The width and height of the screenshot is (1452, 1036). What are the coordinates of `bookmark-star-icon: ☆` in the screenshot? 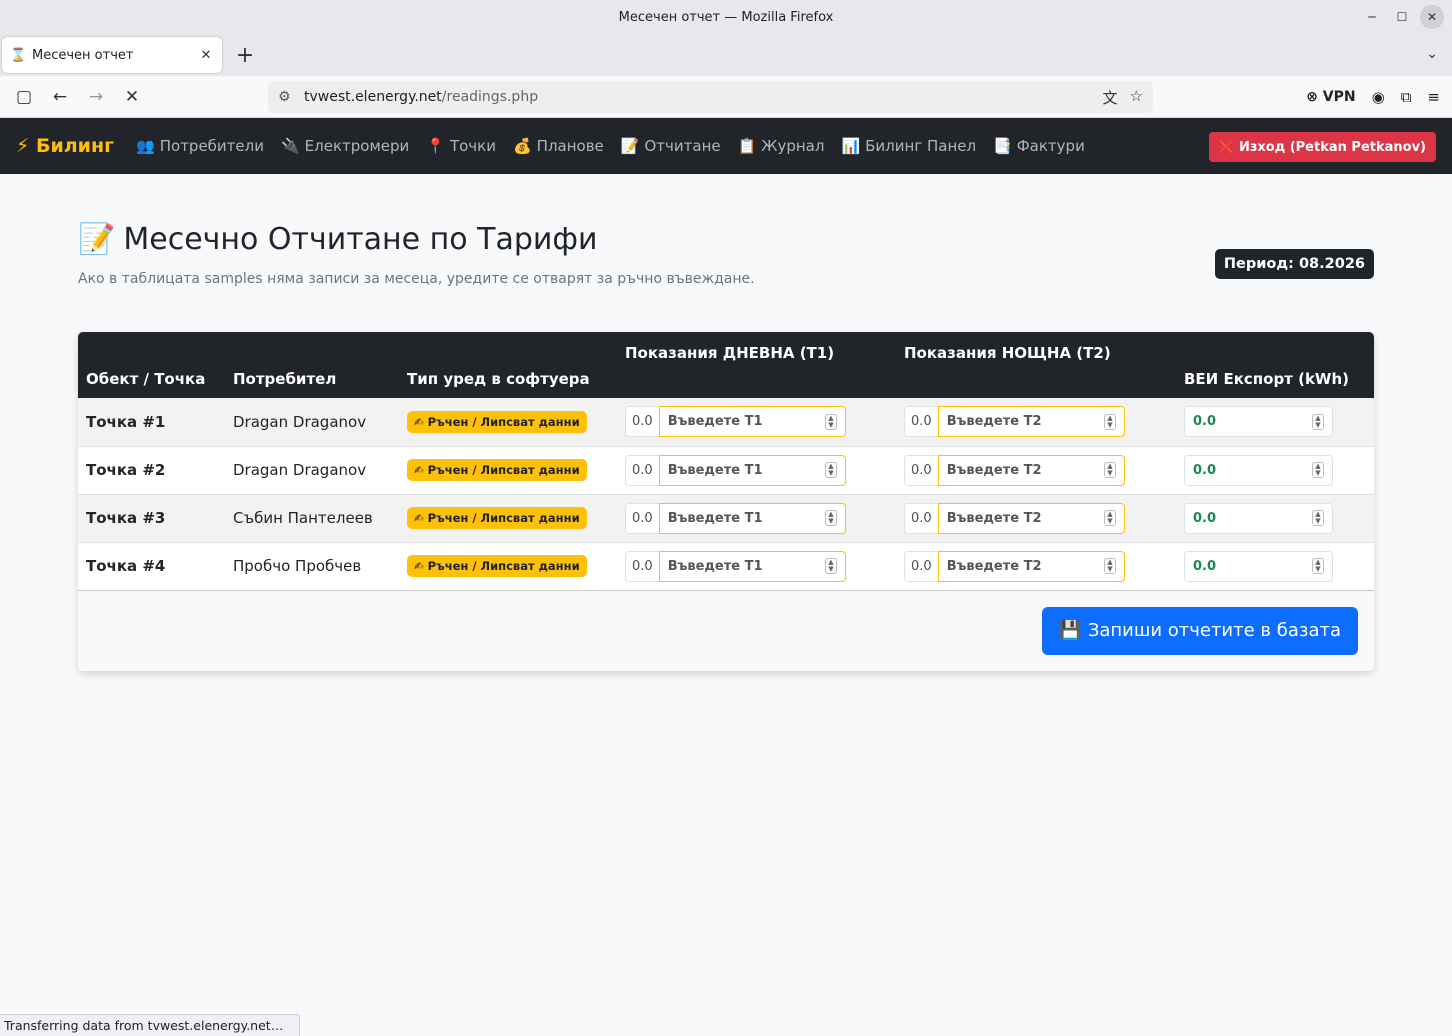 It's located at (1136, 97).